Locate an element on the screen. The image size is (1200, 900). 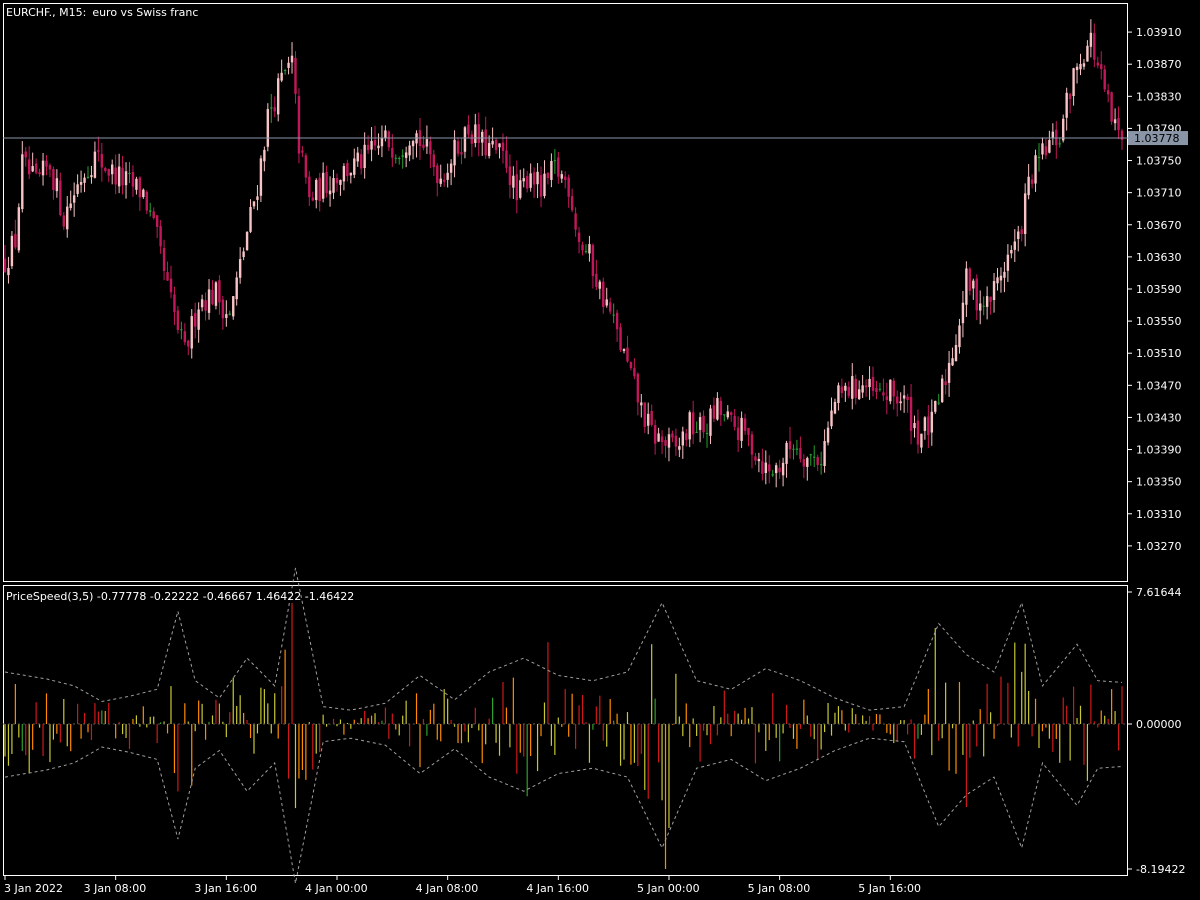
price-tick-label: 1.03270 is located at coordinates (1159, 546).